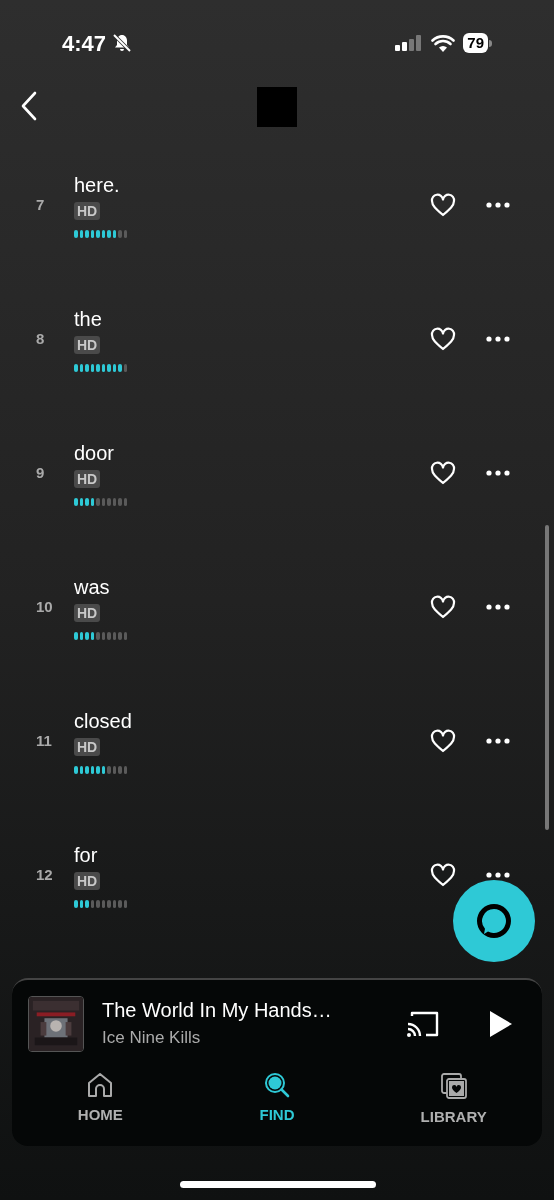 The height and width of the screenshot is (1200, 554). I want to click on artist-name: Ice Nine Kills, so click(152, 1038).